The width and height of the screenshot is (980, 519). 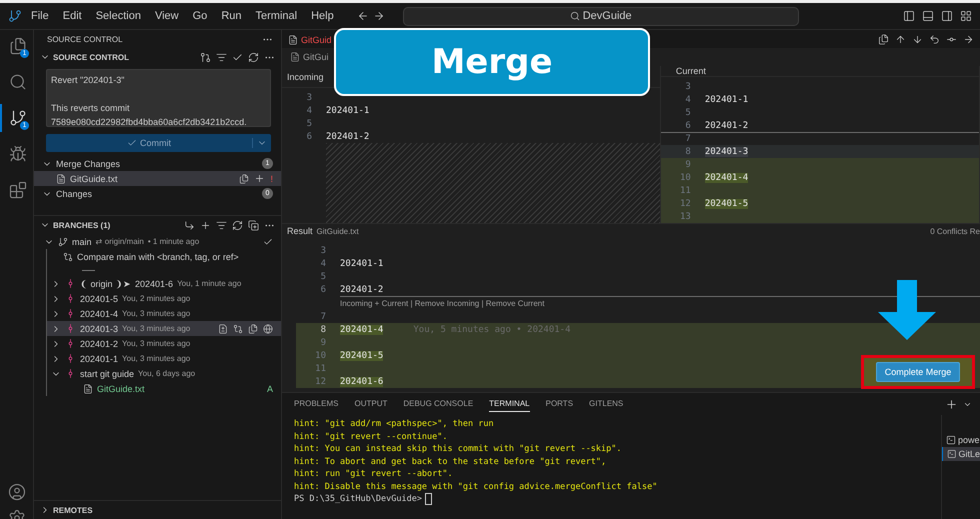 What do you see at coordinates (606, 404) in the screenshot?
I see `panel-tab: GITLENS` at bounding box center [606, 404].